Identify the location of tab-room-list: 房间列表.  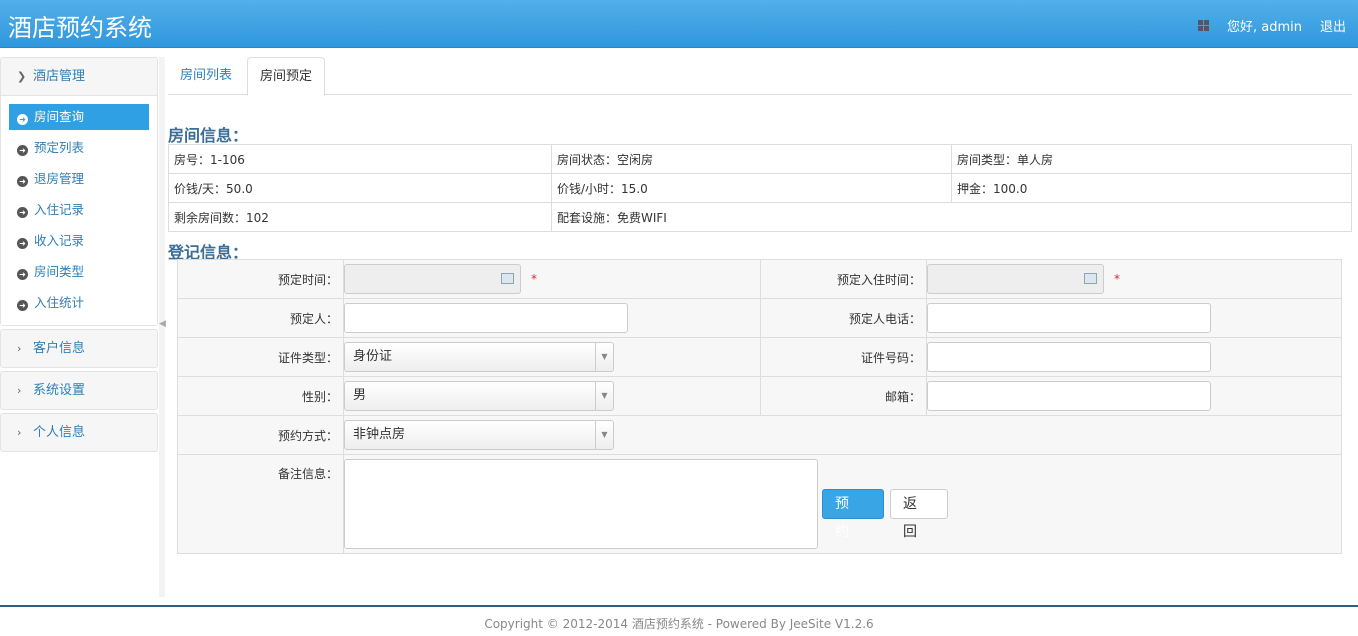
(206, 76).